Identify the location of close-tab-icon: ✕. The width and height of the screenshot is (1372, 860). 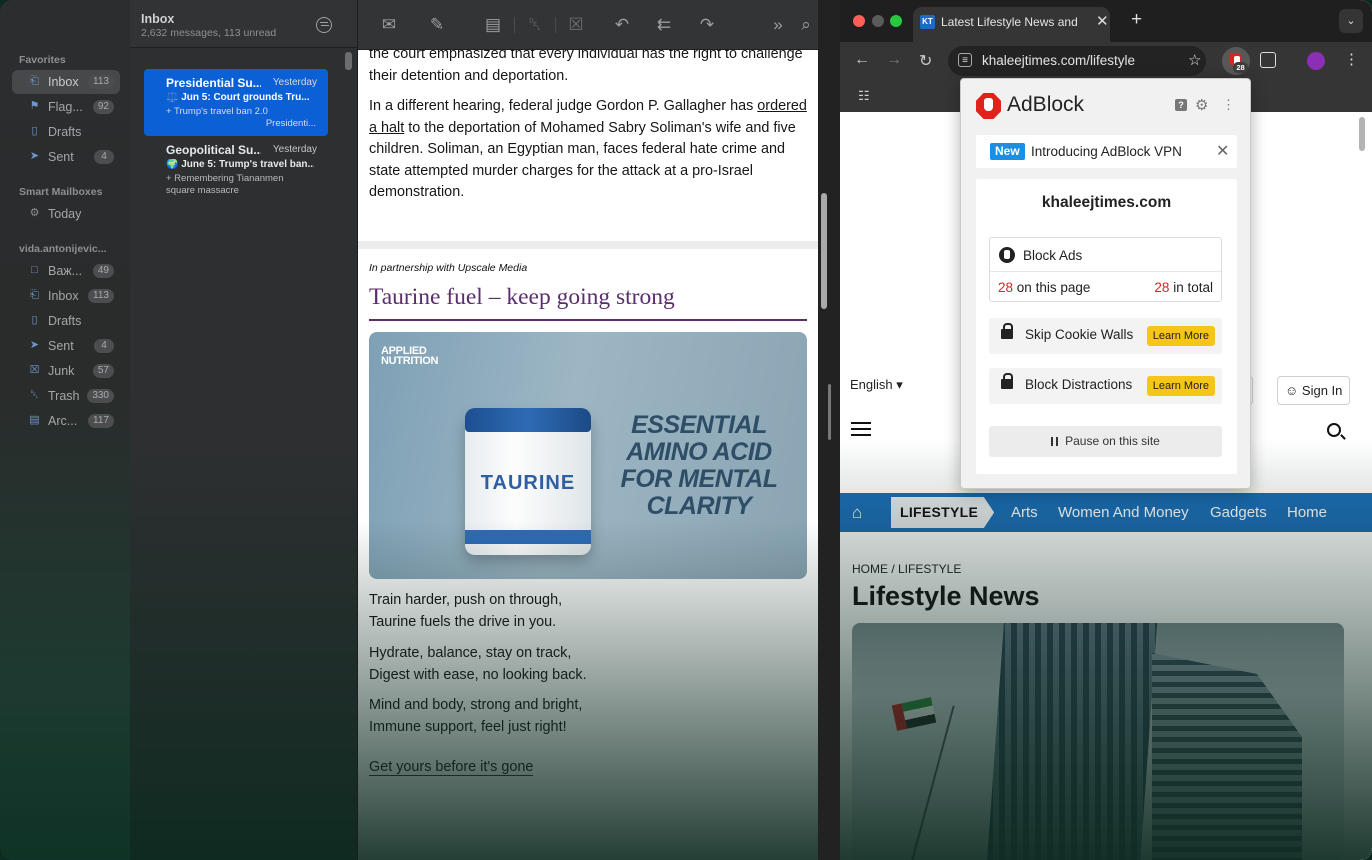
(1102, 21).